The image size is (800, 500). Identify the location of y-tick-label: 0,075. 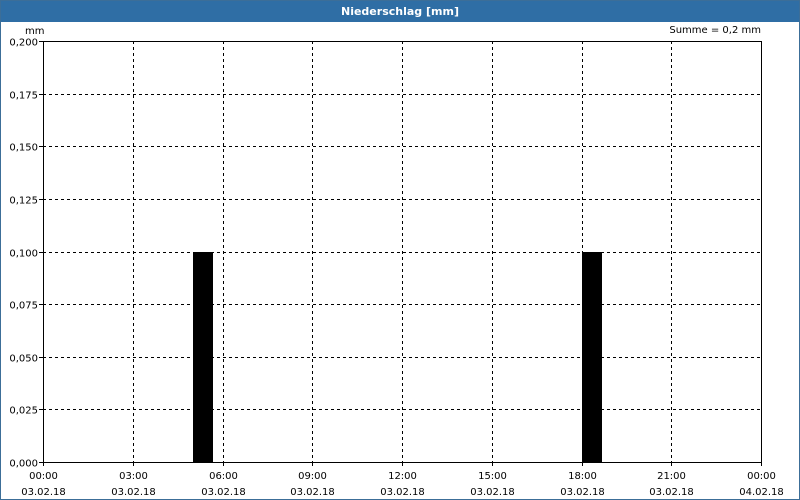
(23, 306).